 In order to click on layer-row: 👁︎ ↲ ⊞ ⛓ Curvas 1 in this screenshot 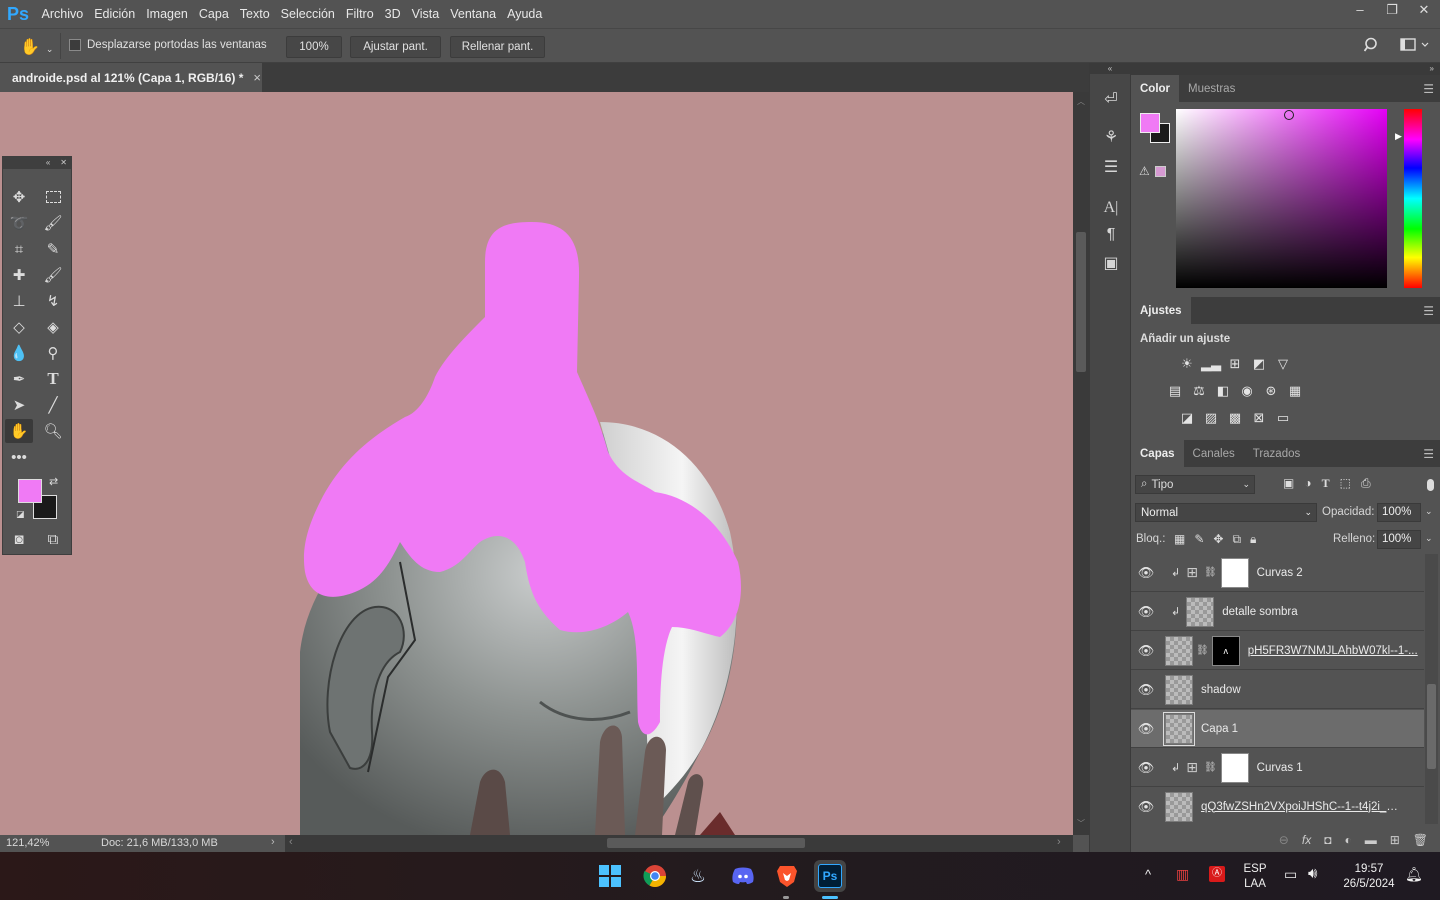, I will do `click(1277, 768)`.